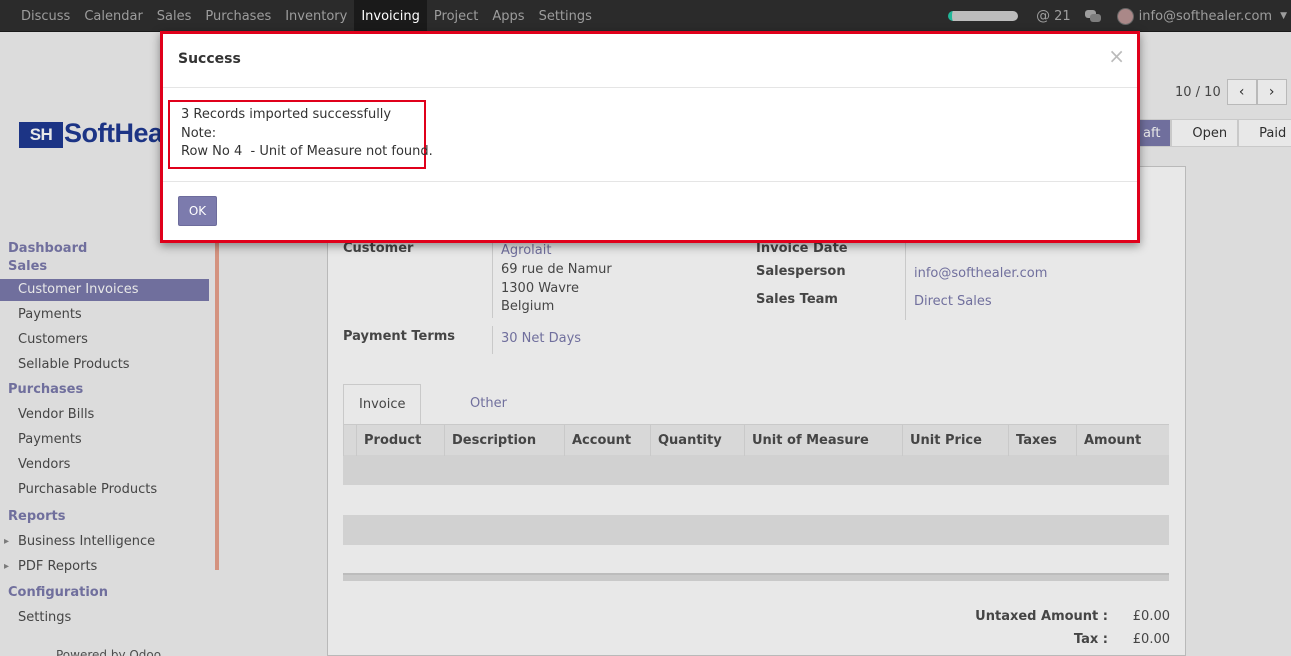  I want to click on address-line-3: Belgium, so click(528, 306).